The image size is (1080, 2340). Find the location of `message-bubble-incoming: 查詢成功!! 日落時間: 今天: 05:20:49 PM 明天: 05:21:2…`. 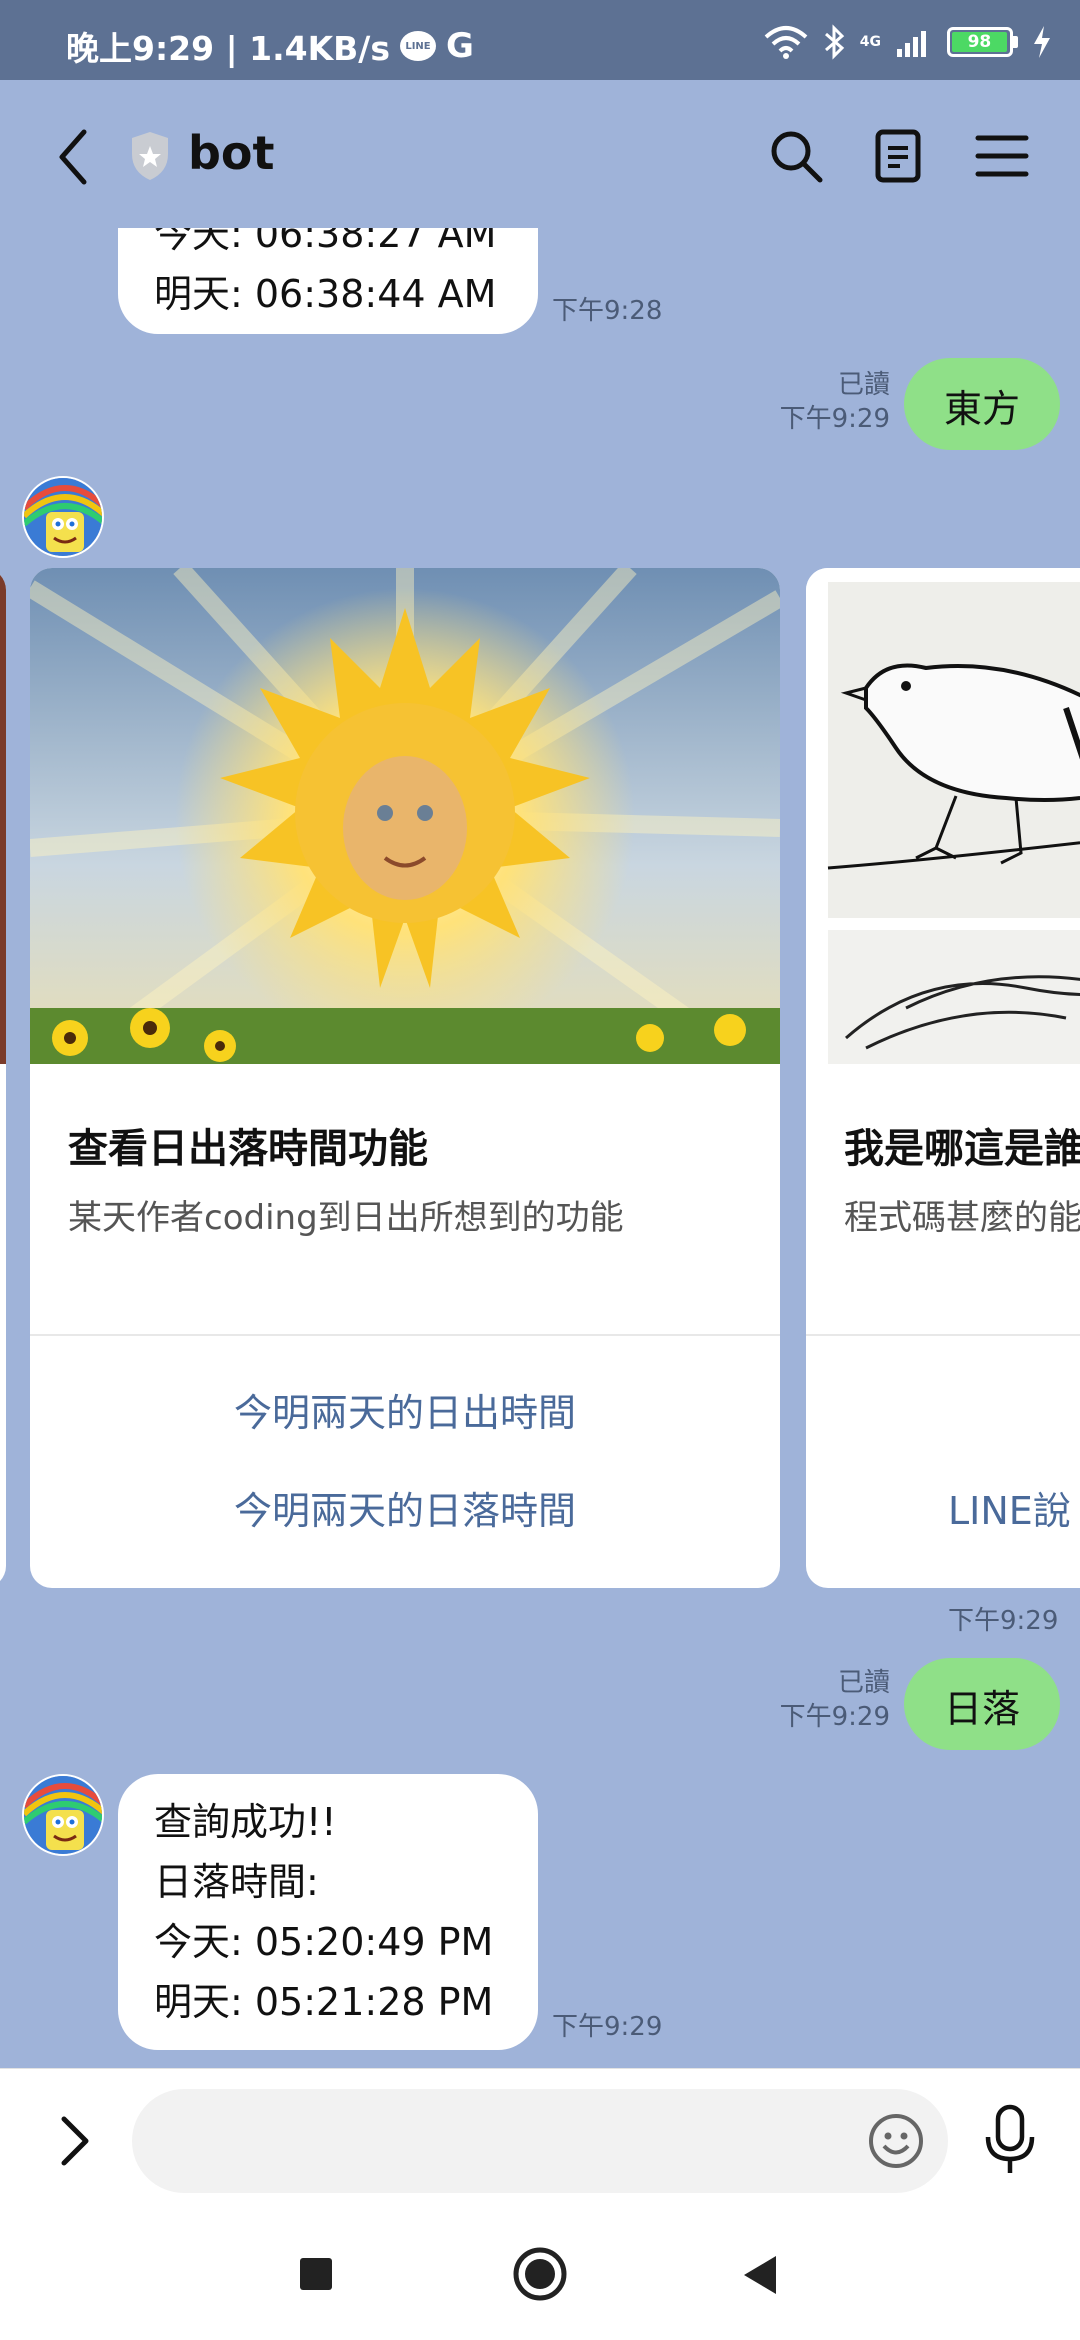

message-bubble-incoming: 查詢成功!! 日落時間: 今天: 05:20:49 PM 明天: 05:21:2… is located at coordinates (328, 1912).